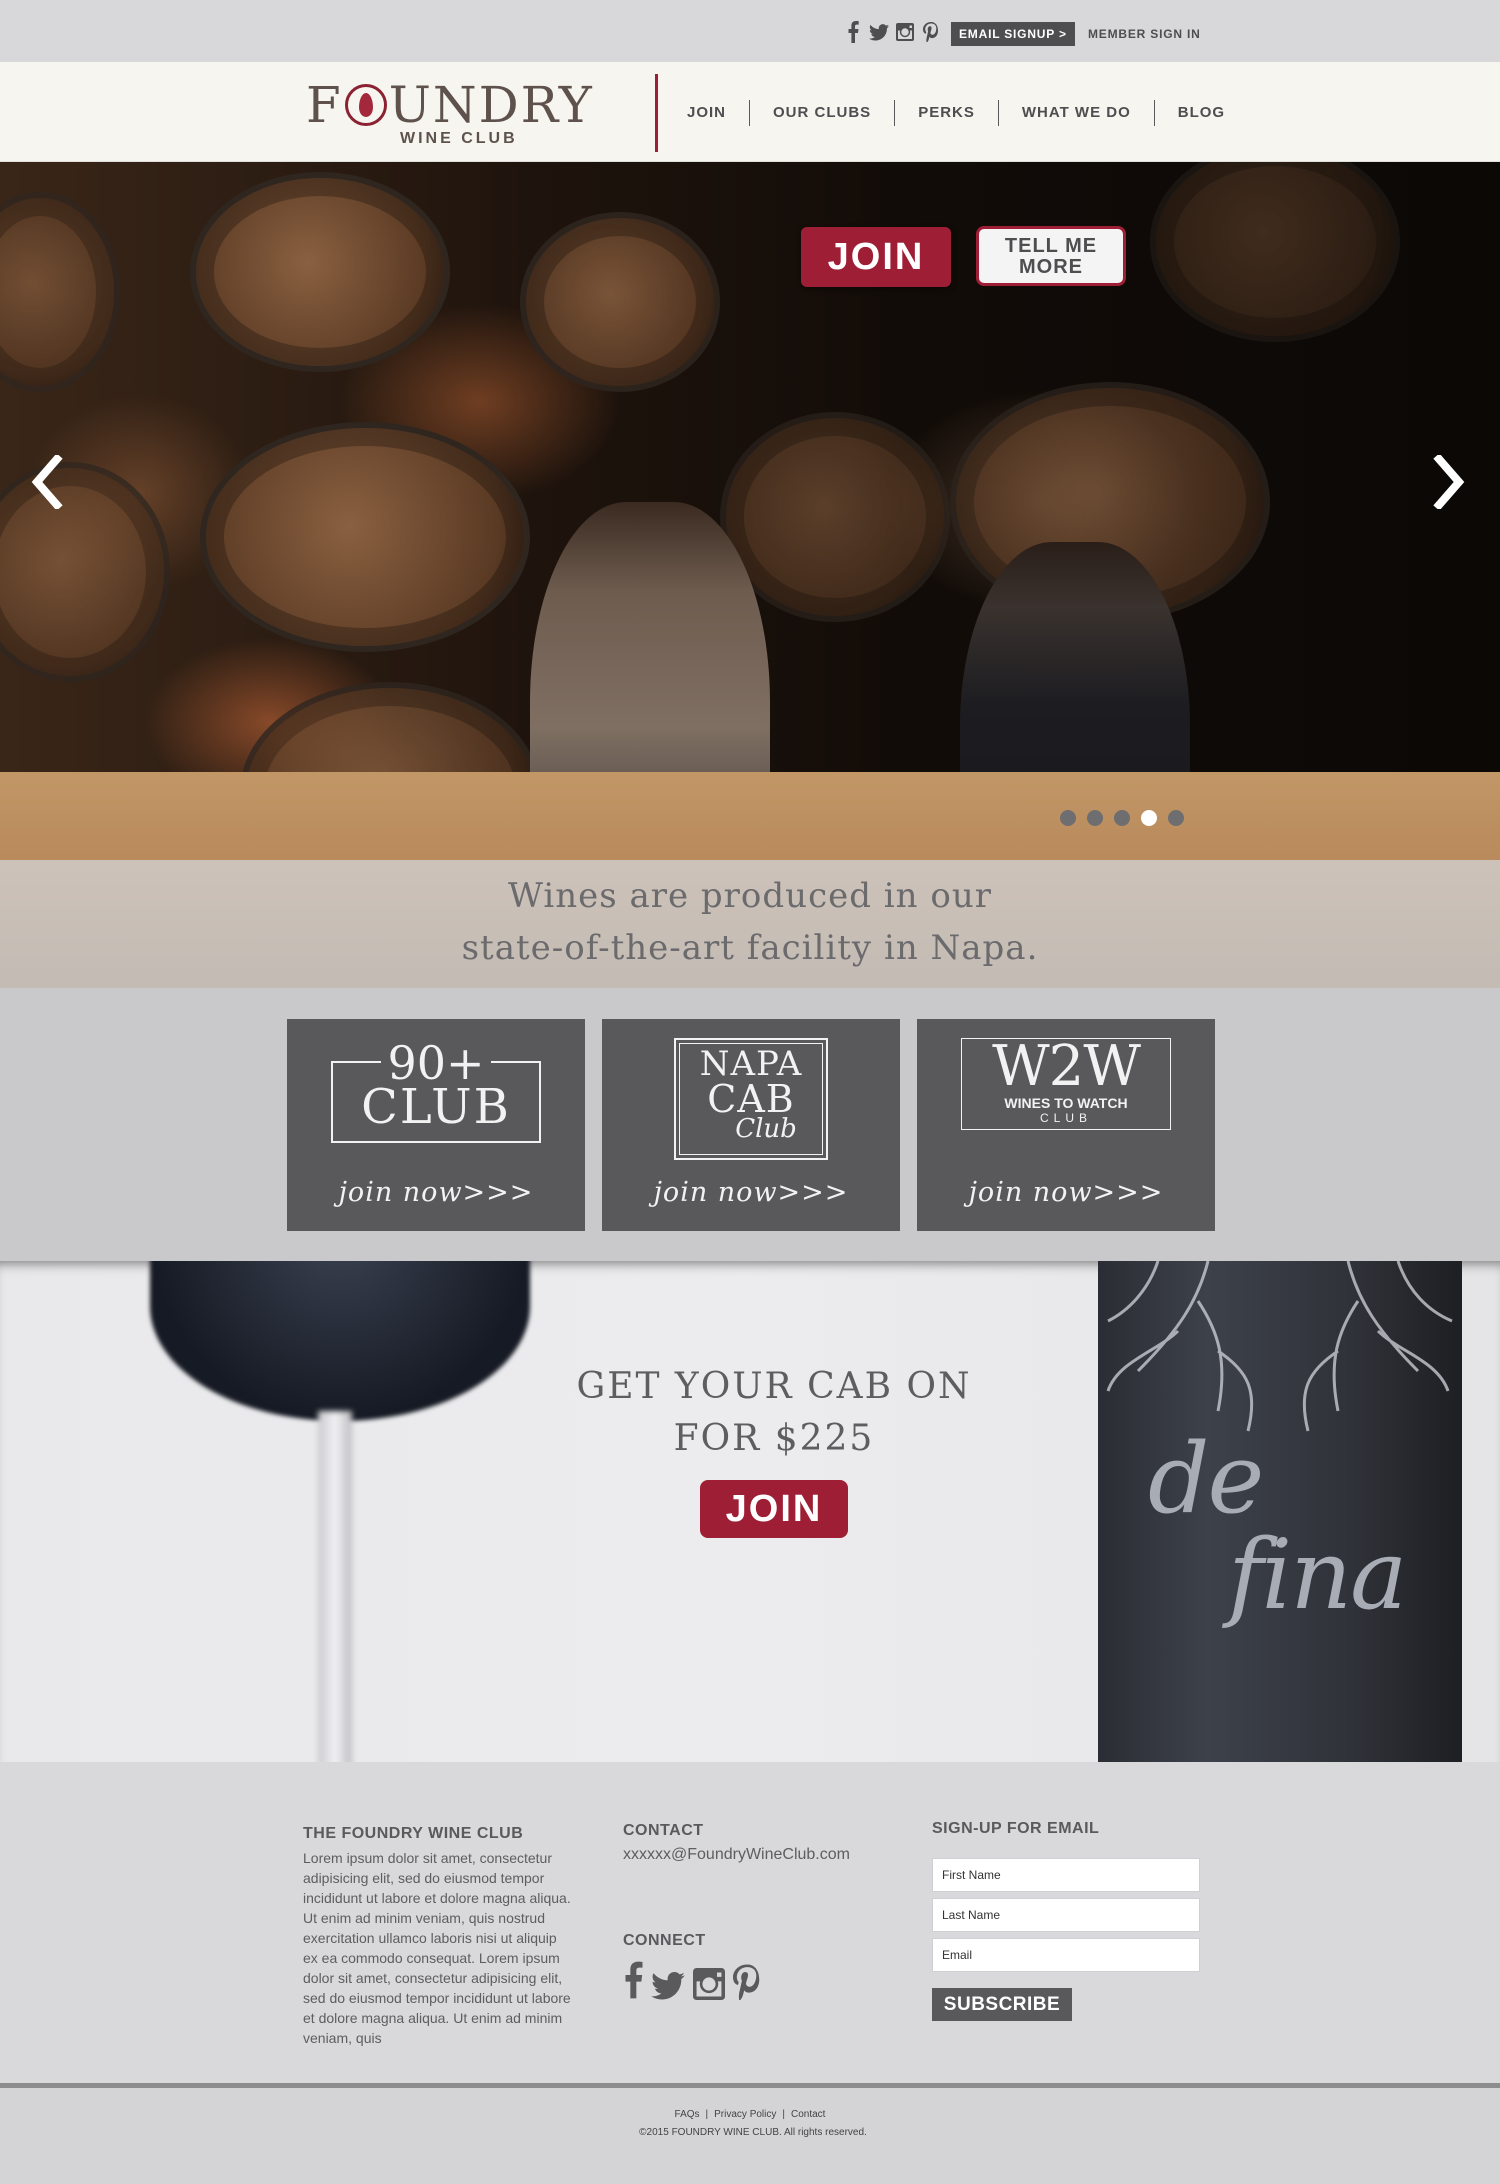  Describe the element at coordinates (663, 1830) in the screenshot. I see `footer-contact-heading: CONTACT` at that location.